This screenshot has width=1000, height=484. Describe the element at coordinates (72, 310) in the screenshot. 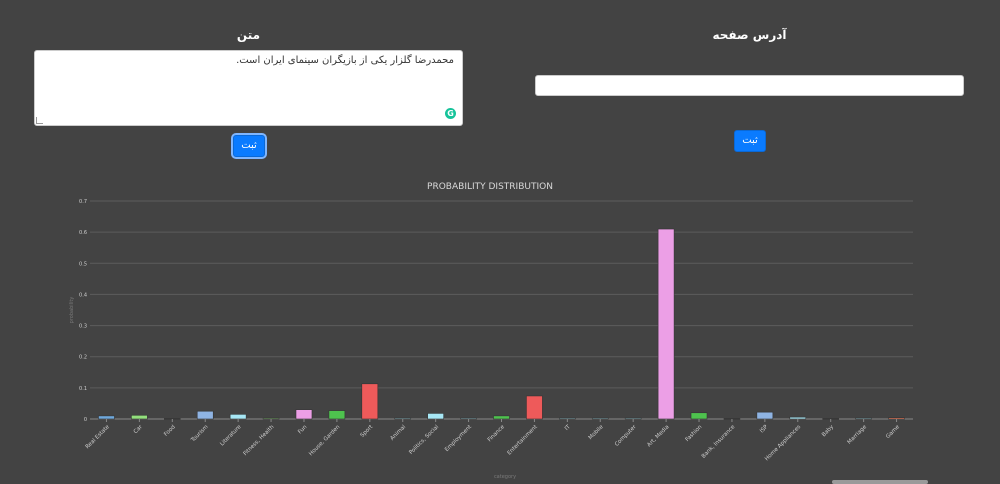

I see `y-axis-label: probability` at that location.